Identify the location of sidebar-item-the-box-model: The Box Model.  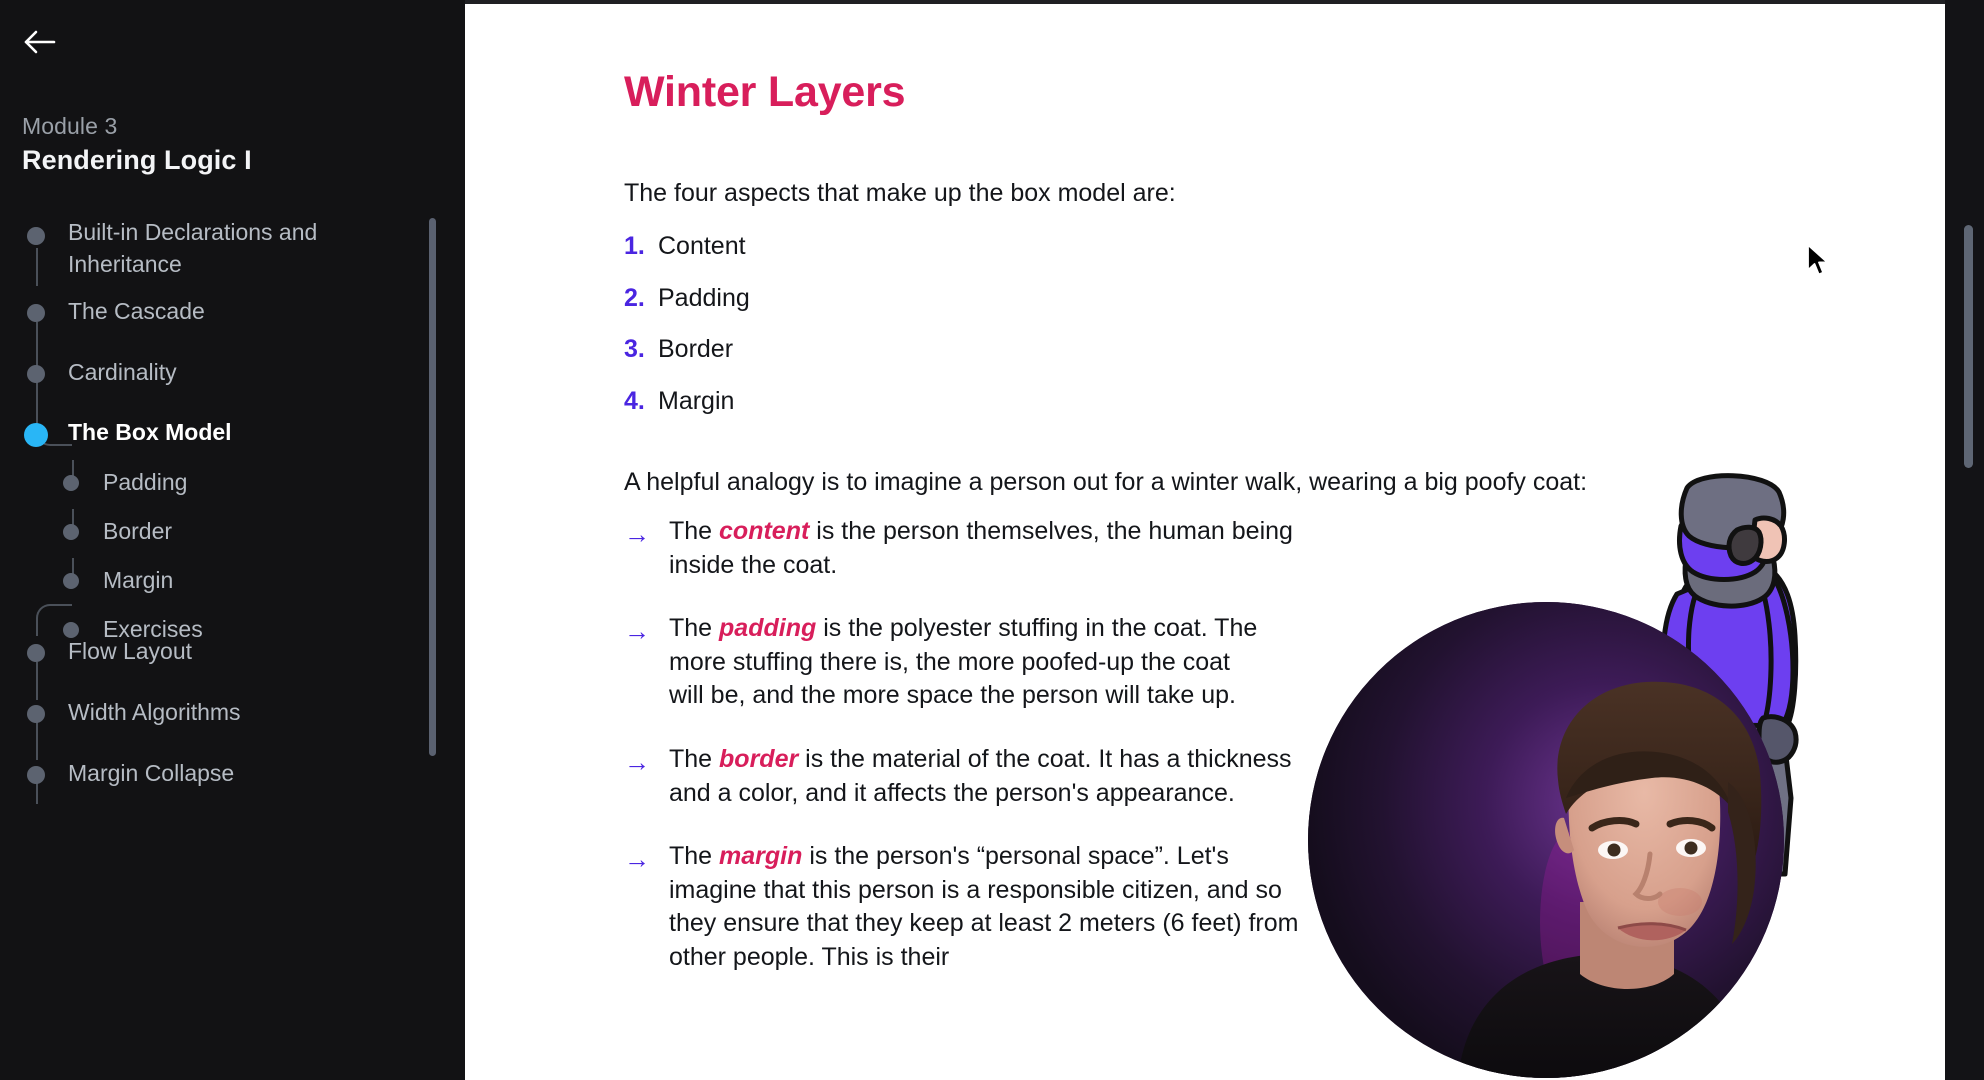
(232, 435).